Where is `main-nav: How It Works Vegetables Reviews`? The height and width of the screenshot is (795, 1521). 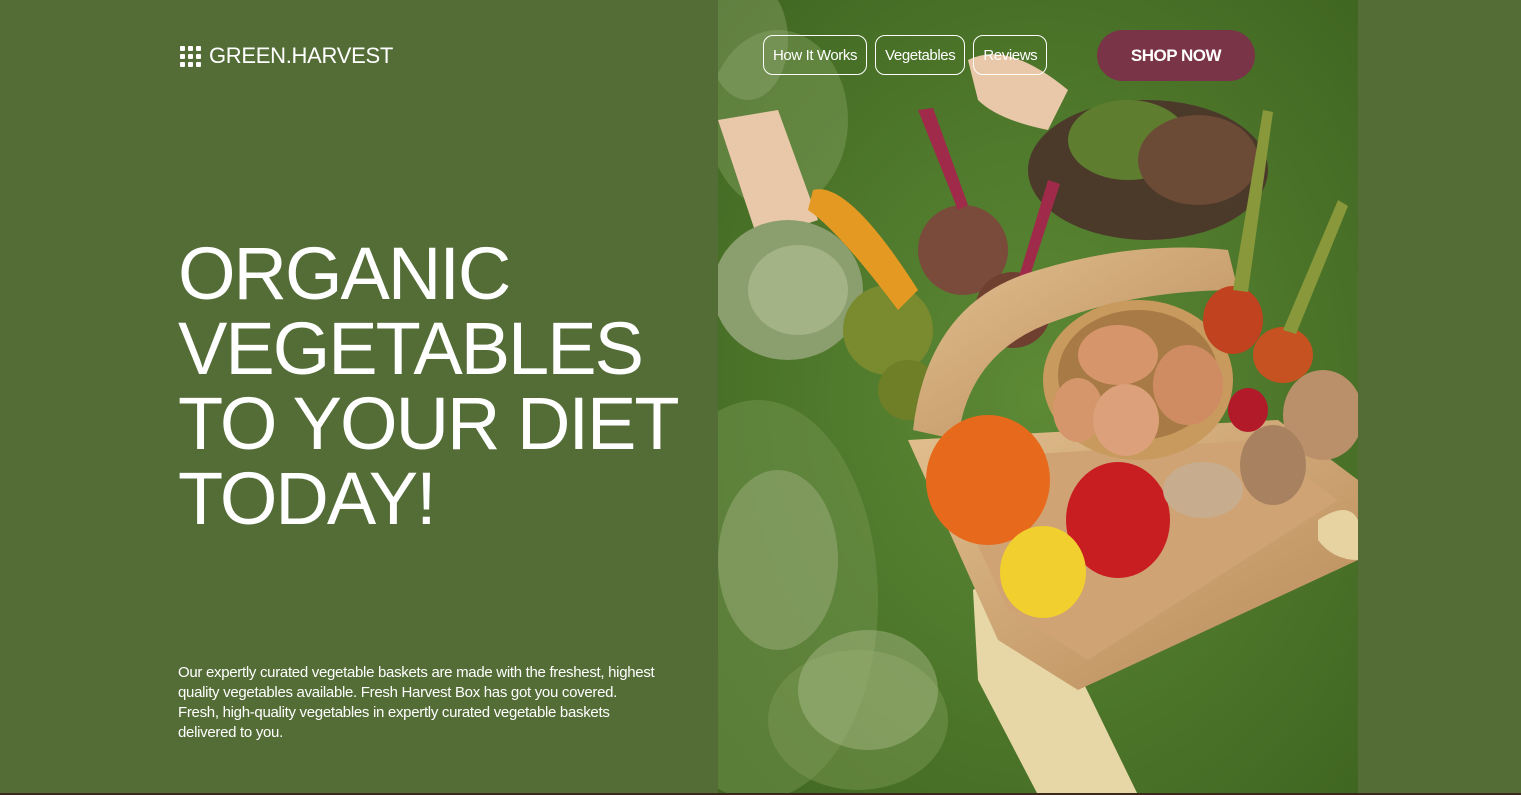 main-nav: How It Works Vegetables Reviews is located at coordinates (905, 55).